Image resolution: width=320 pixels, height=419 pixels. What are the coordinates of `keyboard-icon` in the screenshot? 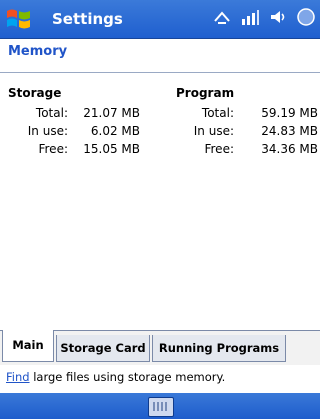 It's located at (161, 407).